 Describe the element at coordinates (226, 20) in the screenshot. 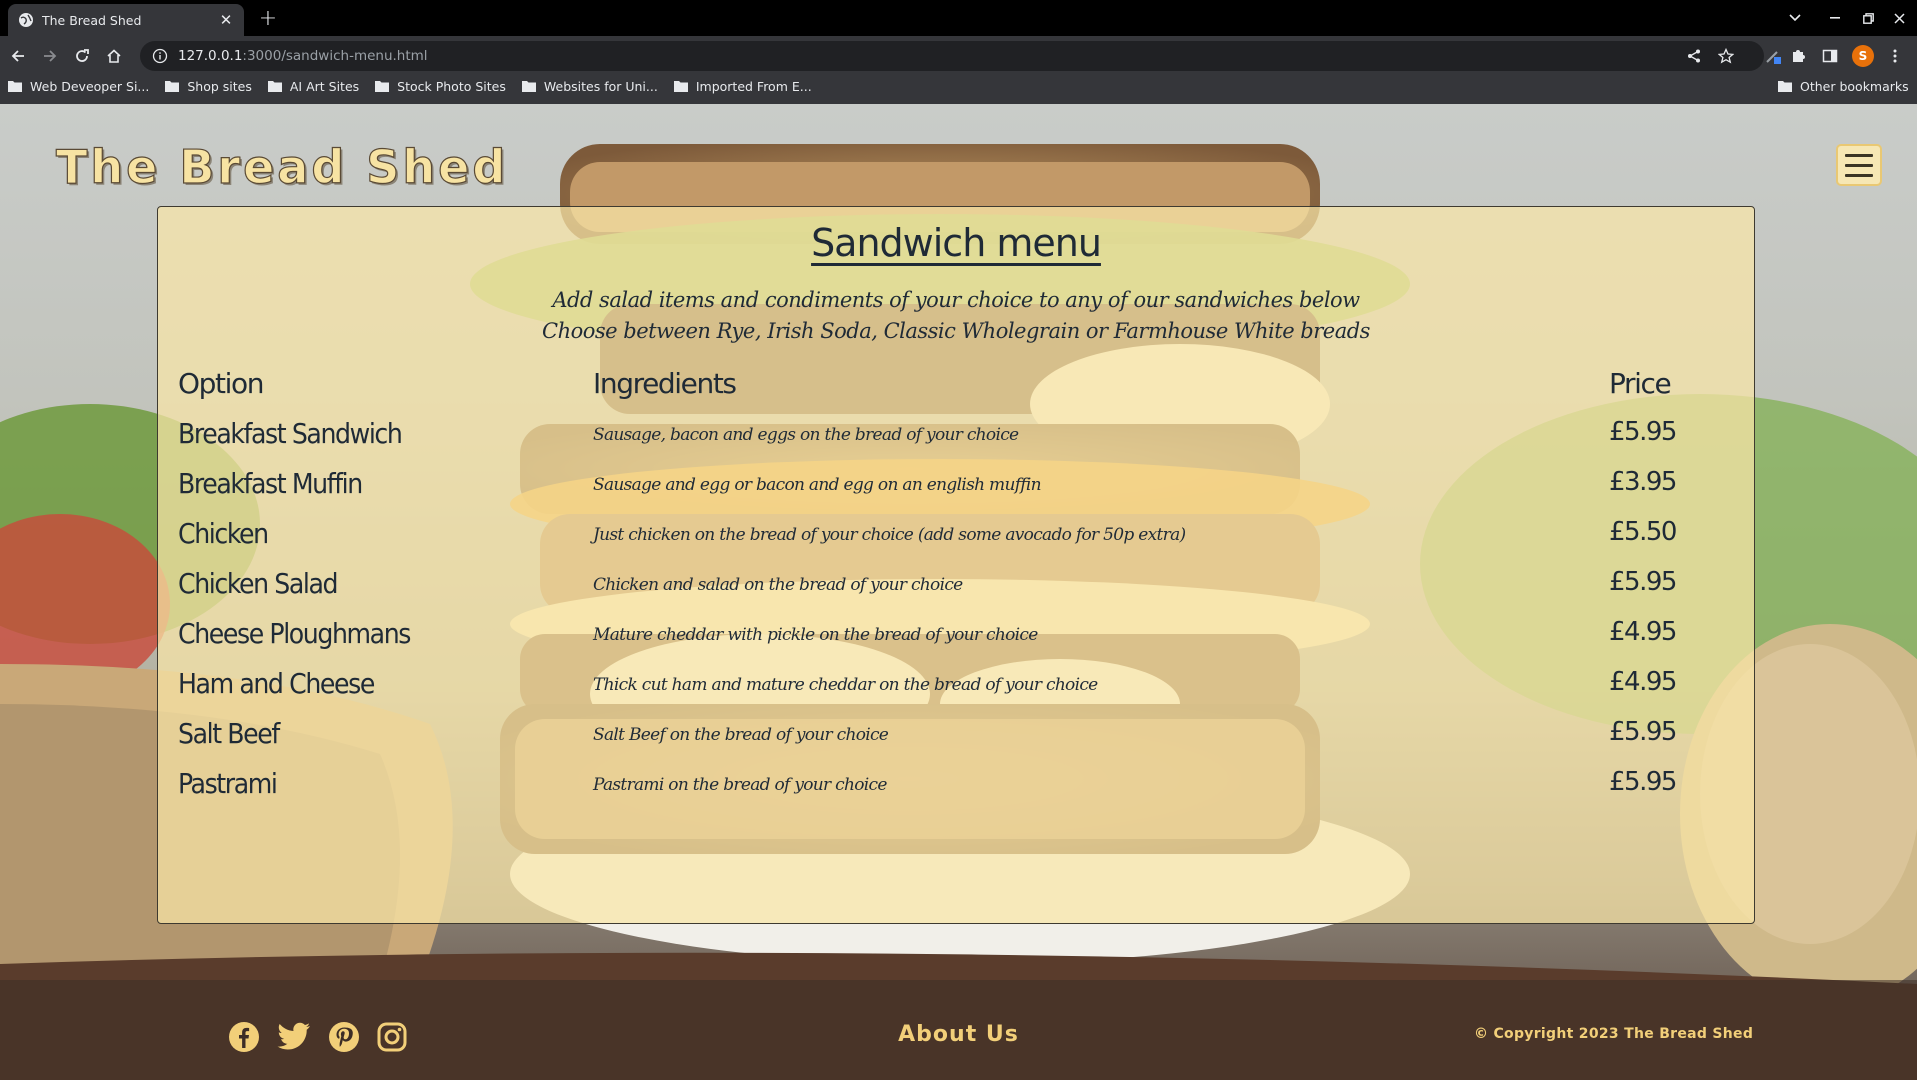

I see `close-tab-icon: ✕` at that location.